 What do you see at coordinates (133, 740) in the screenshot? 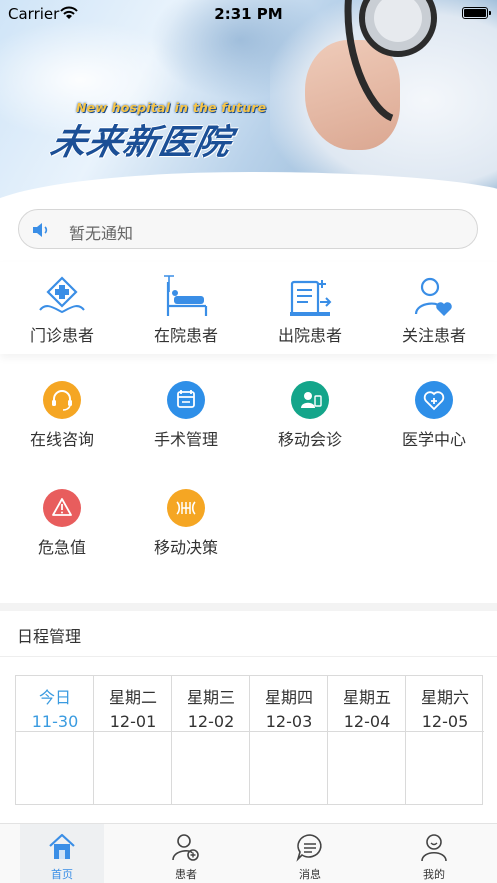
I see `calendar-day-tue: 星期二 12-01` at bounding box center [133, 740].